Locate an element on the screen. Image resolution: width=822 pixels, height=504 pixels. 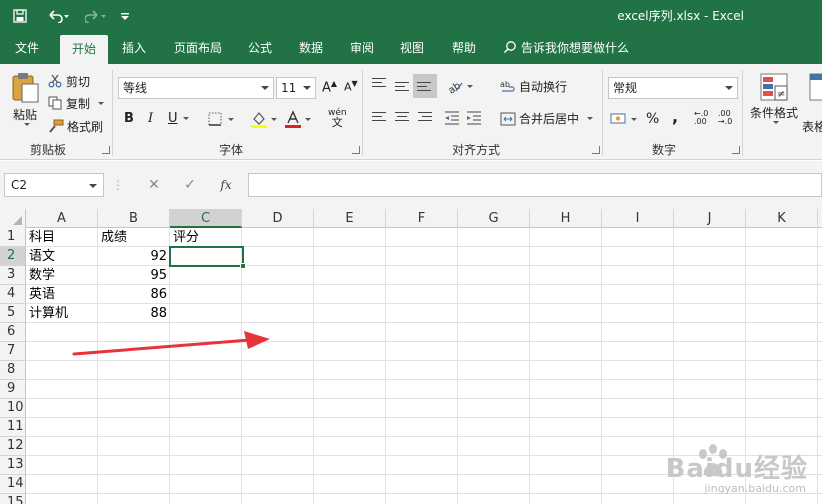
borders-button is located at coordinates (221, 119).